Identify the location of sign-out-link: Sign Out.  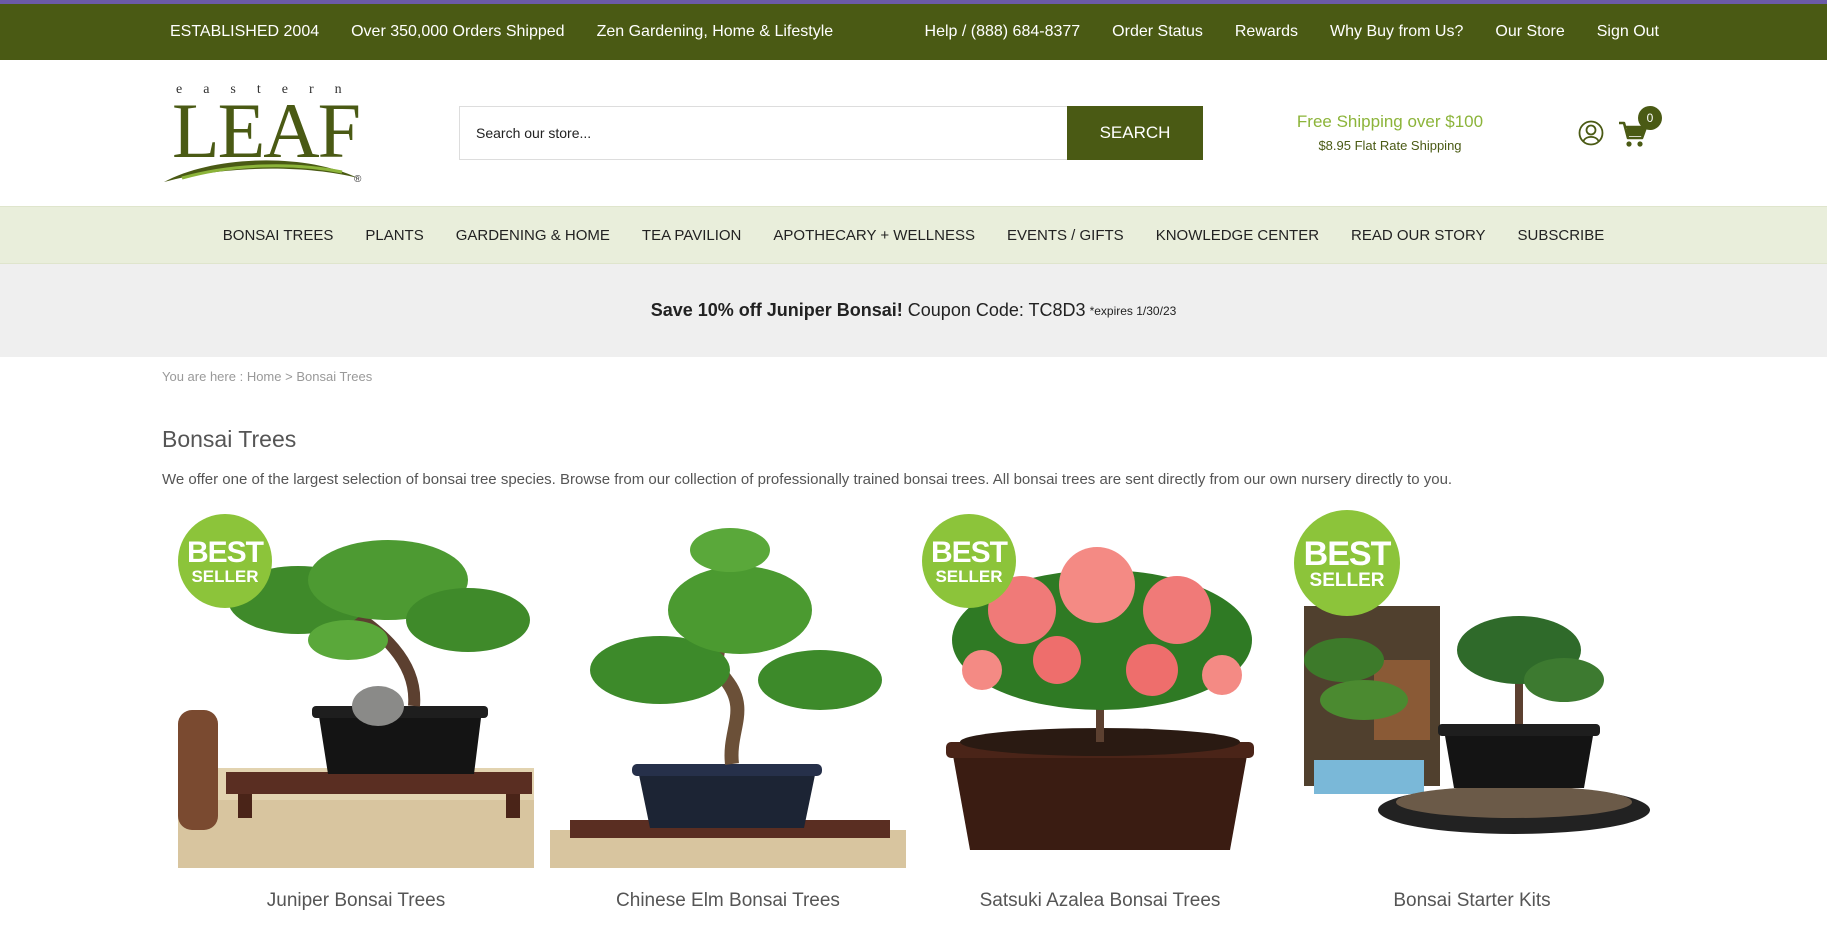
(1628, 32).